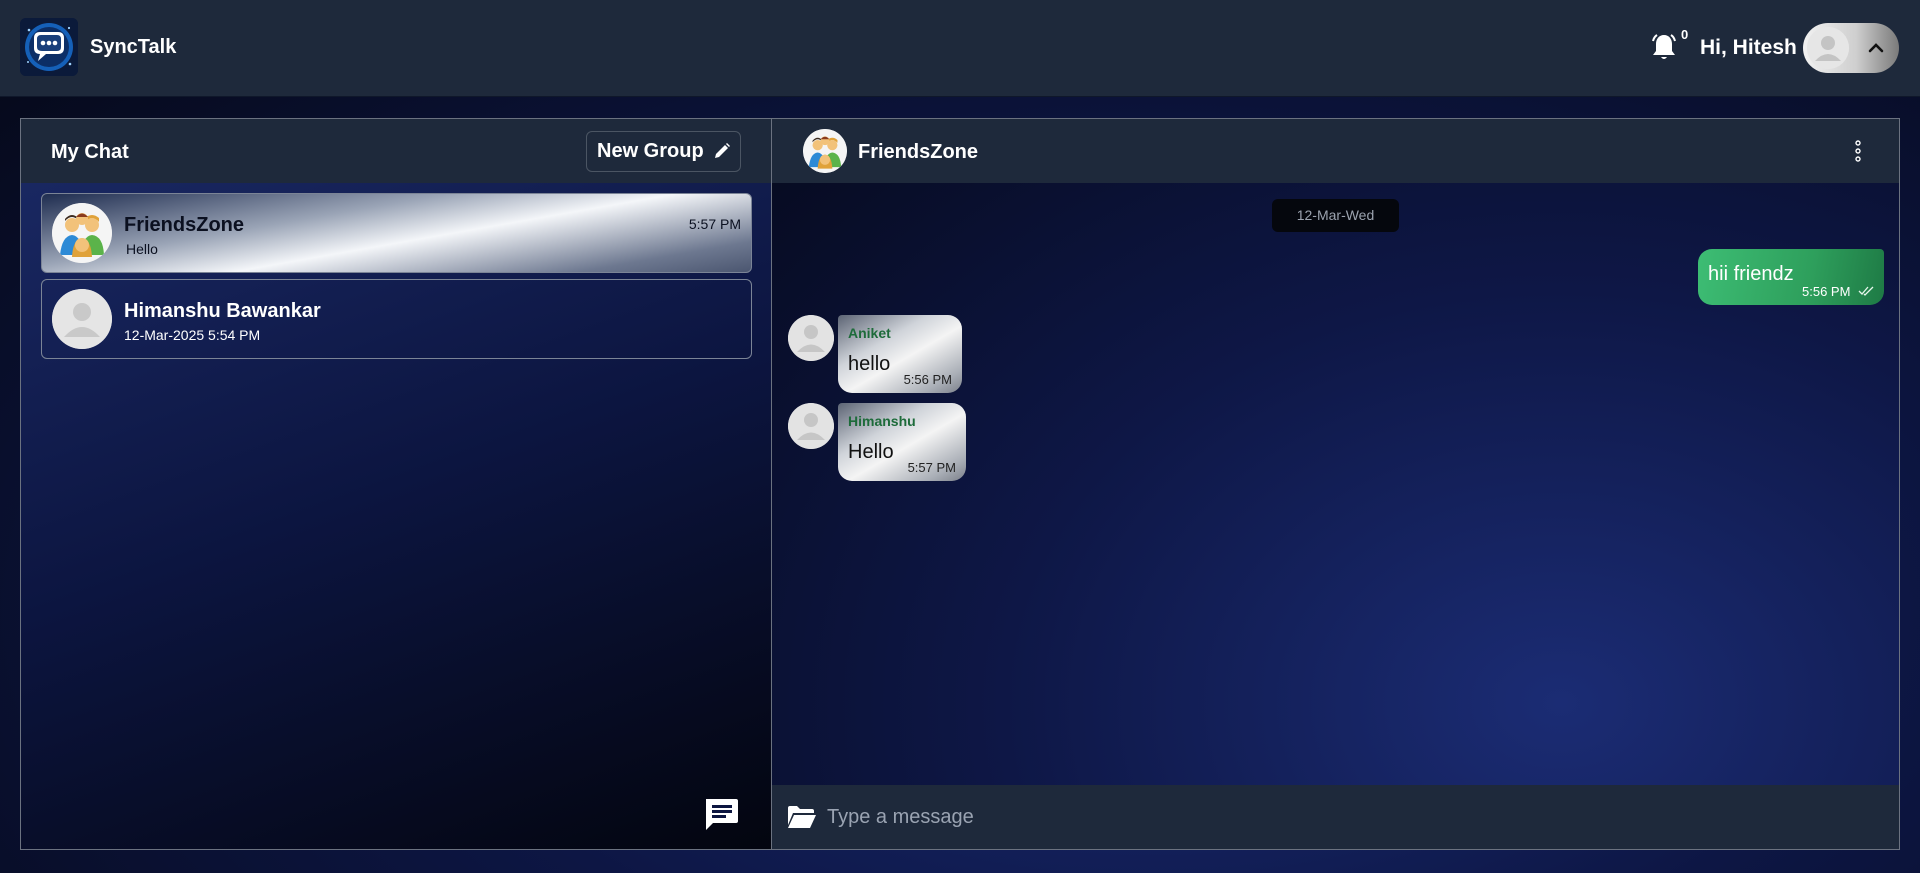 This screenshot has width=1920, height=873. I want to click on chat-name: Himanshu Bawankar, so click(222, 311).